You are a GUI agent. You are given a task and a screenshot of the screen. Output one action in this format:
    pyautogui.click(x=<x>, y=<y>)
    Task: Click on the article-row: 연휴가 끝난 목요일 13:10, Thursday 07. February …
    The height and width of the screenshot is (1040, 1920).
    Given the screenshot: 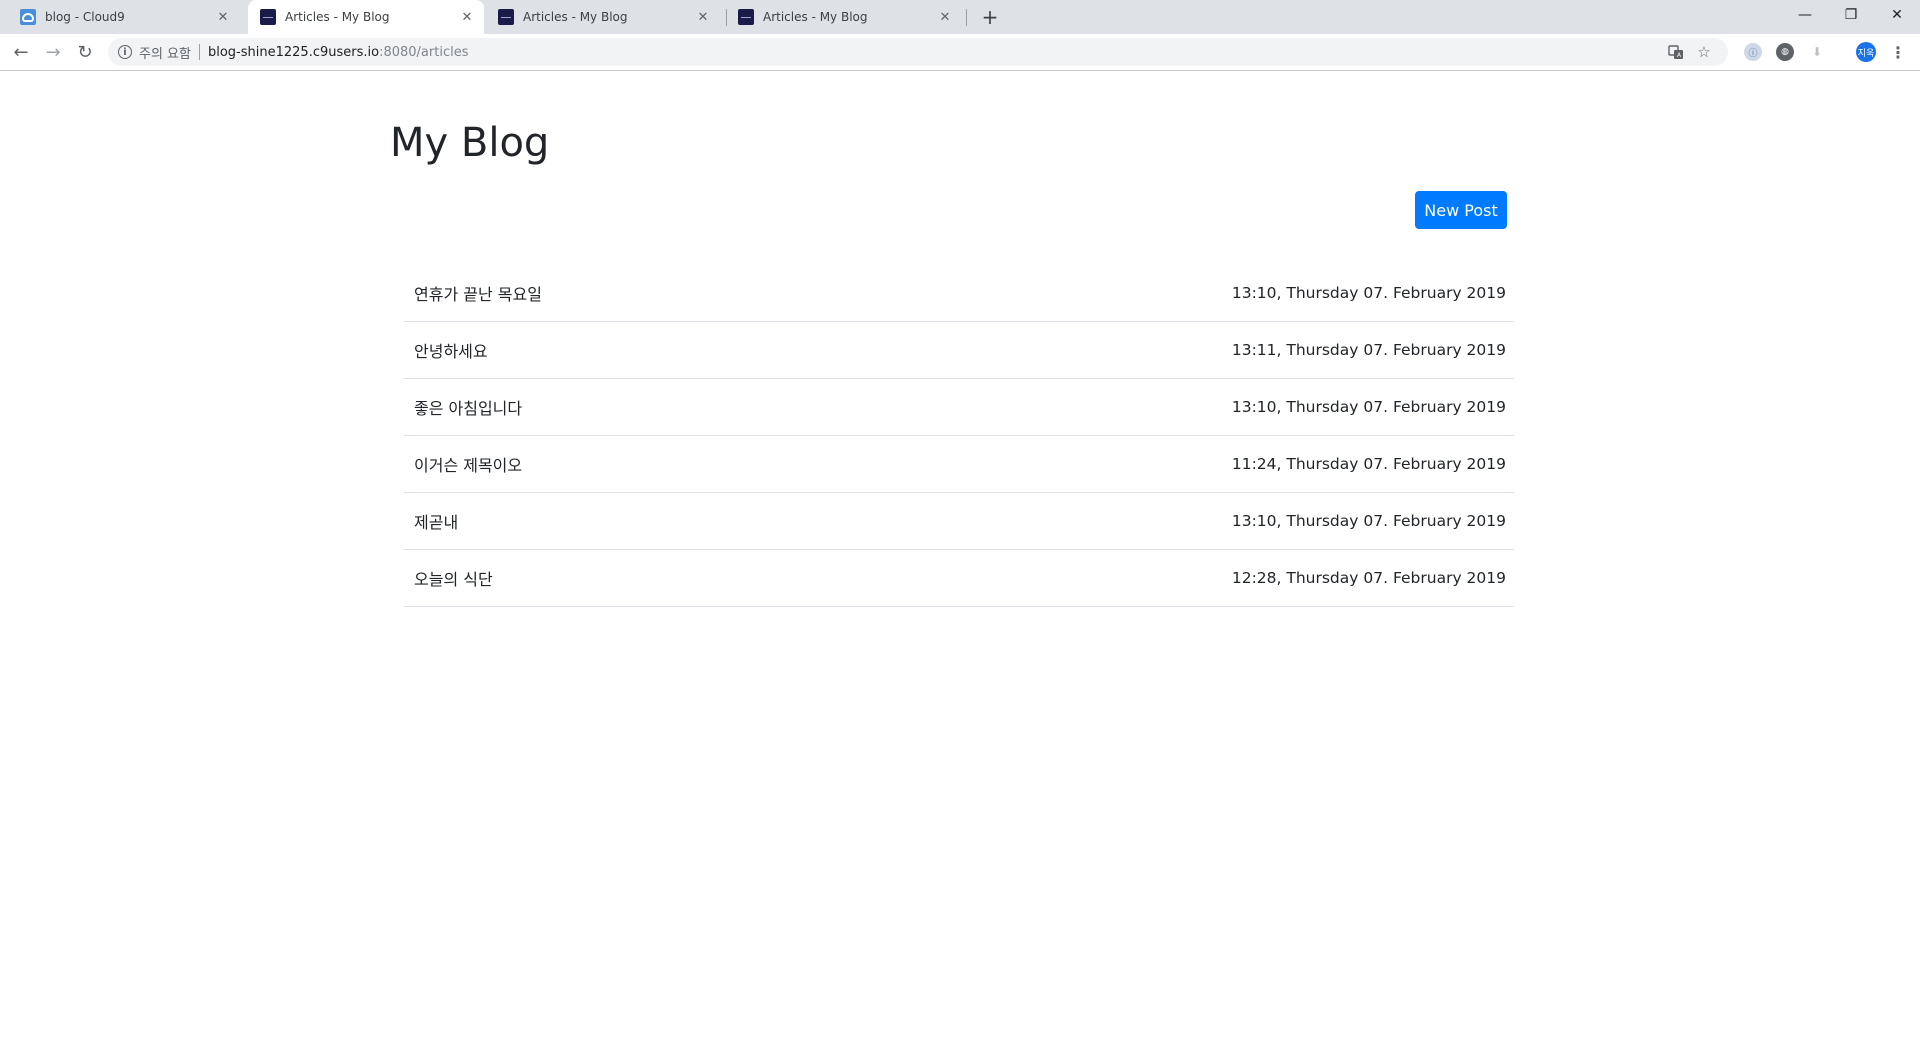 What is the action you would take?
    pyautogui.click(x=959, y=293)
    